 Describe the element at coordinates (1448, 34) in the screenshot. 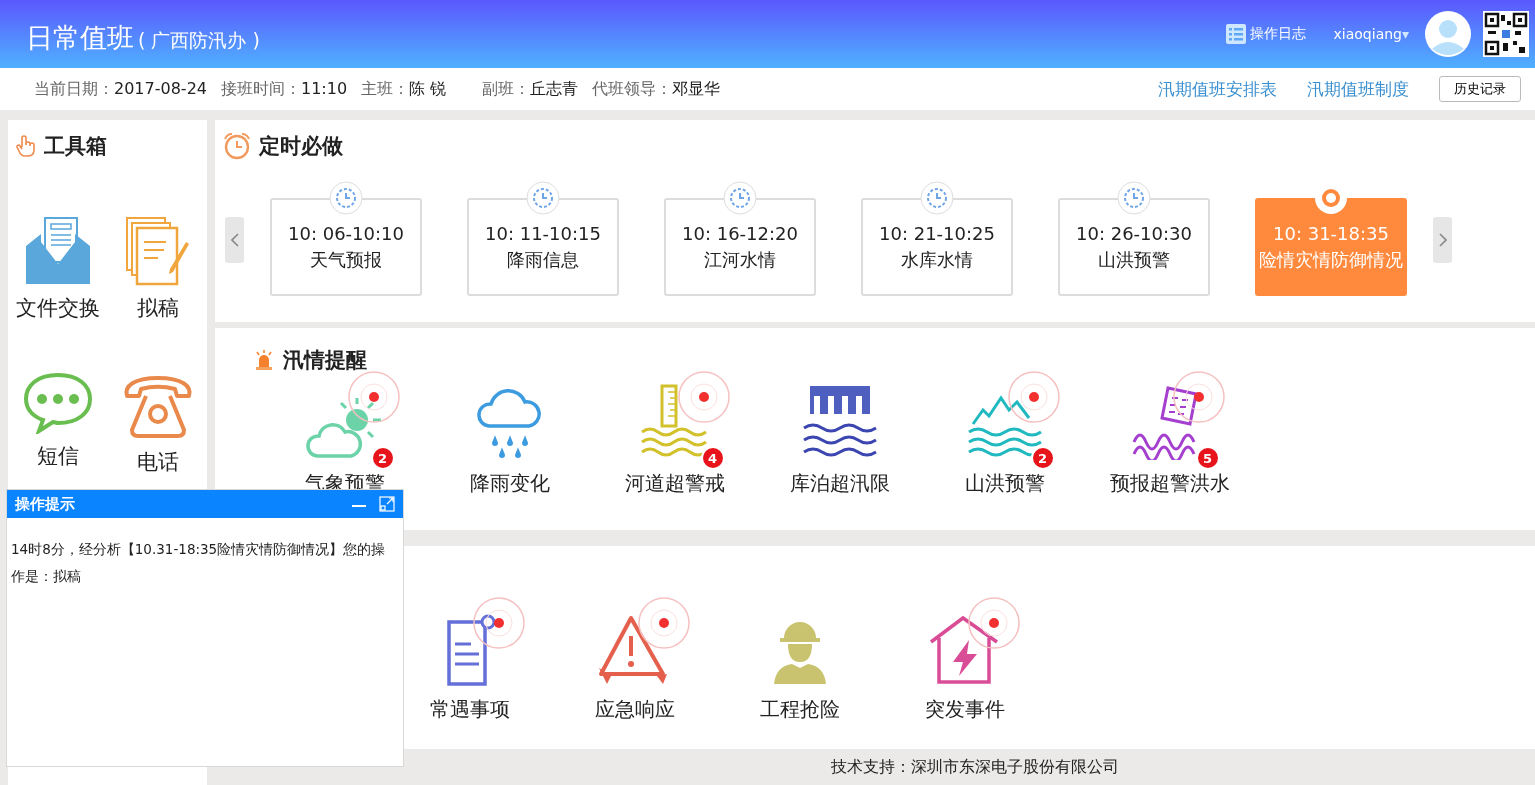

I see `avatar-icon` at that location.